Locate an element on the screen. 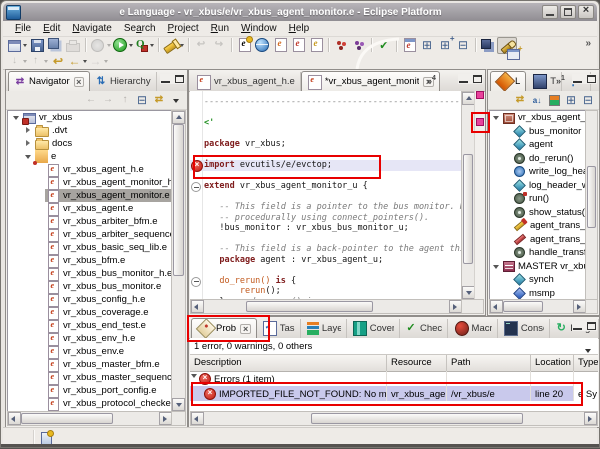 This screenshot has height=449, width=600. outline-vscrollbar is located at coordinates (591, 205).